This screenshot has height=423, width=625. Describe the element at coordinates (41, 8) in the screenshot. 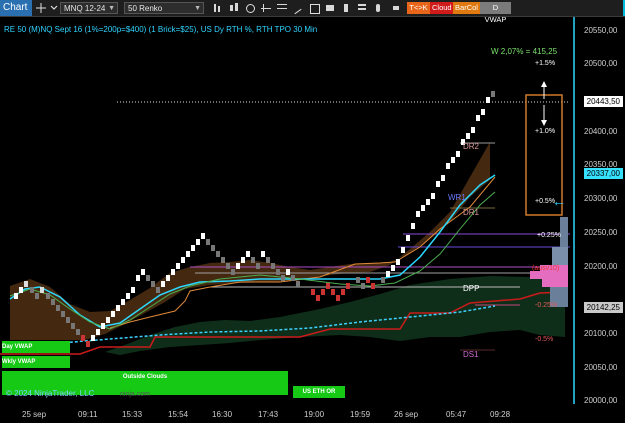

I see `crosshair-icon` at that location.